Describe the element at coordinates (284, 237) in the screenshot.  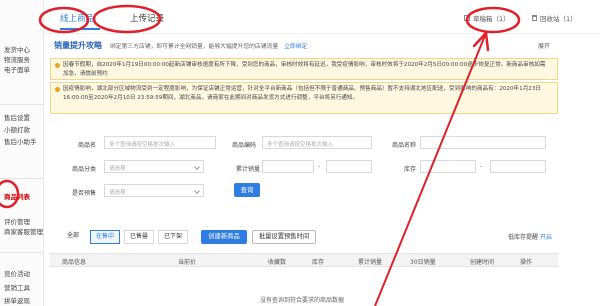
I see `batch-presale-button: 批量设置预售时间` at that location.